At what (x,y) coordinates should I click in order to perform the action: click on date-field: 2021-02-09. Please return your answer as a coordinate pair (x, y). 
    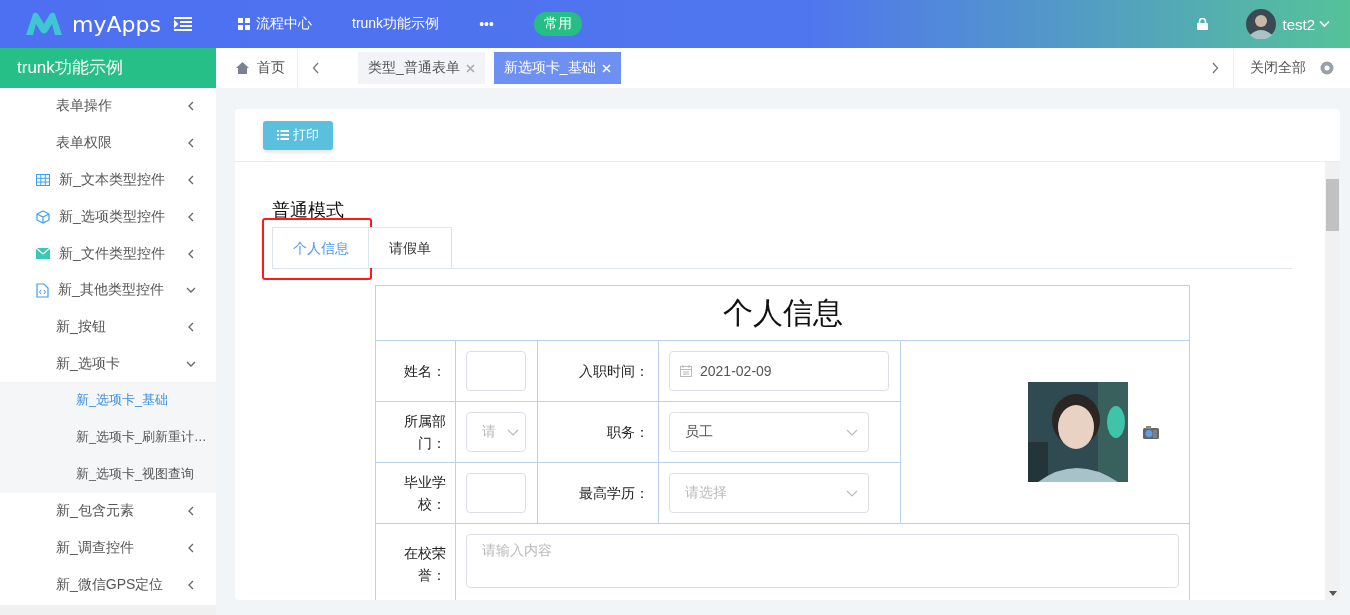
    Looking at the image, I should click on (779, 371).